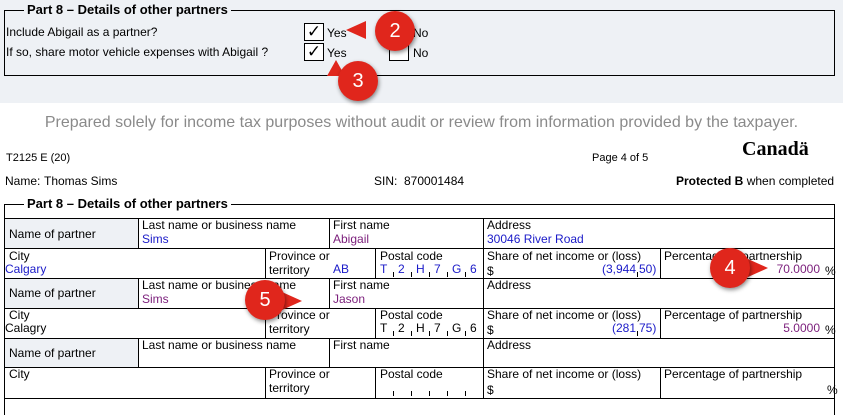 Image resolution: width=843 pixels, height=415 pixels. I want to click on protected-status: Protected B when completed, so click(755, 181).